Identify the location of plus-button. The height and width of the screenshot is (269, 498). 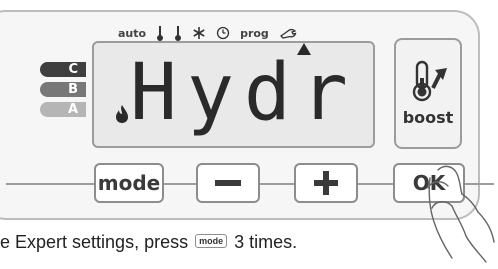
(326, 183).